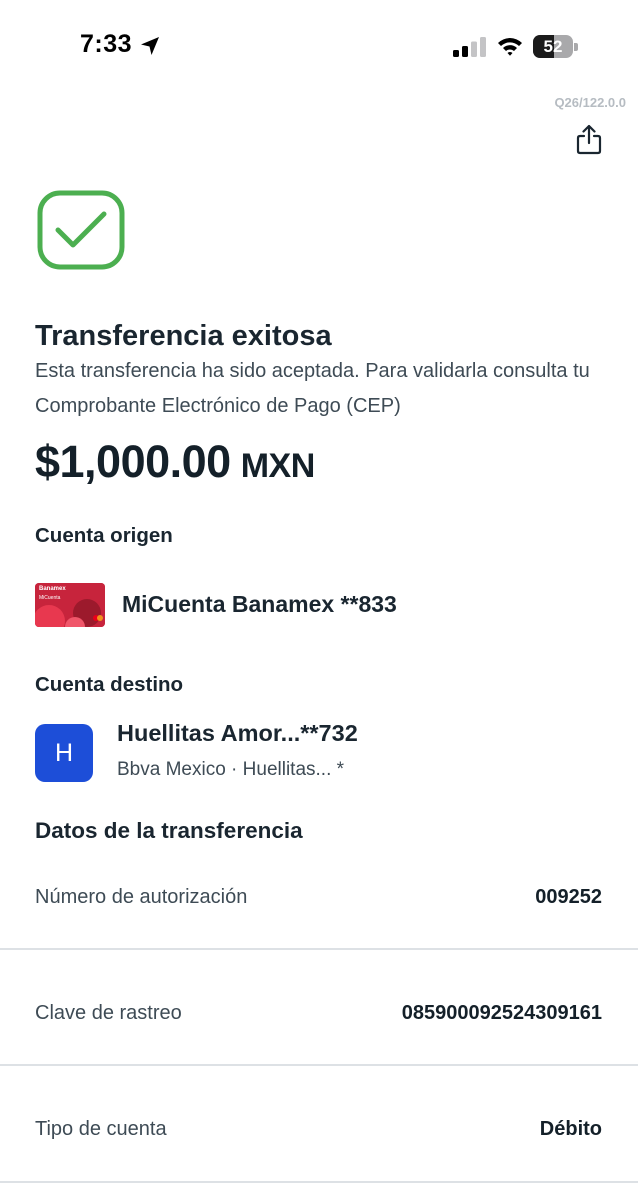  I want to click on app-version: Q26/122.0.0, so click(590, 102).